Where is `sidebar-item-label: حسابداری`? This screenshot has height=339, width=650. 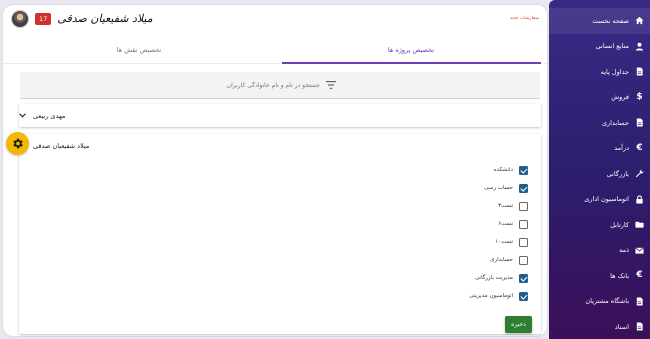
sidebar-item-label: حسابداری is located at coordinates (615, 122).